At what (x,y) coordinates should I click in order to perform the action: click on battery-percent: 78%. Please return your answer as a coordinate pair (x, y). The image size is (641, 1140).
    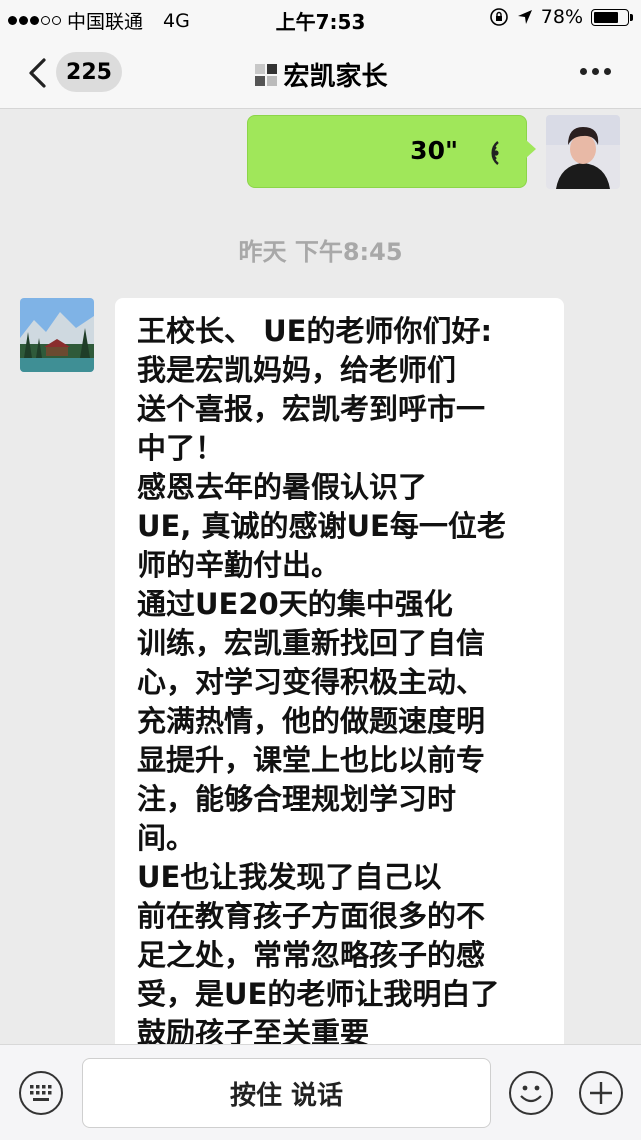
    Looking at the image, I should click on (561, 17).